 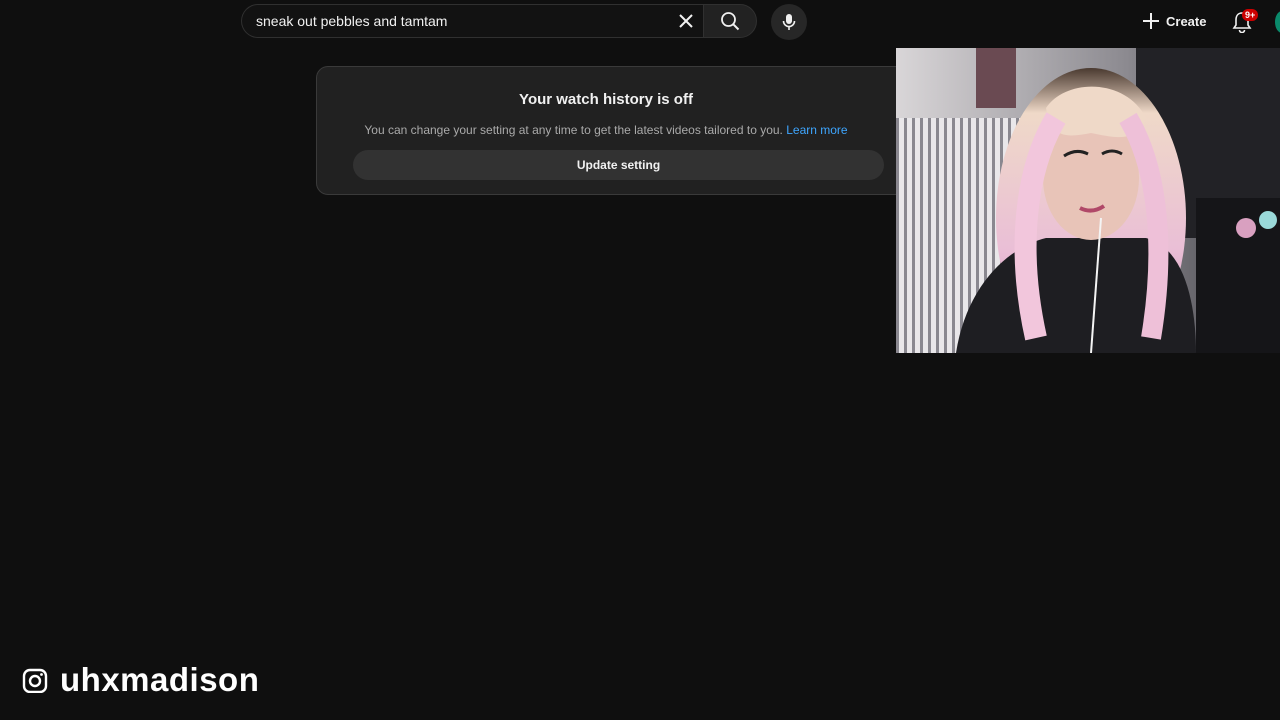 What do you see at coordinates (816, 130) in the screenshot?
I see `learn-more-link: Learn more` at bounding box center [816, 130].